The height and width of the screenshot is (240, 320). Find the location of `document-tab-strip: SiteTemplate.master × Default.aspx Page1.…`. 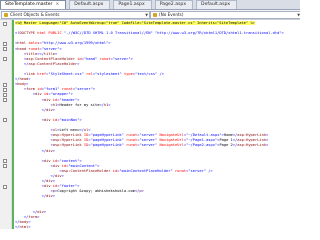

document-tab-strip: SiteTemplate.master × Default.aspx Page1.… is located at coordinates (150, 5).